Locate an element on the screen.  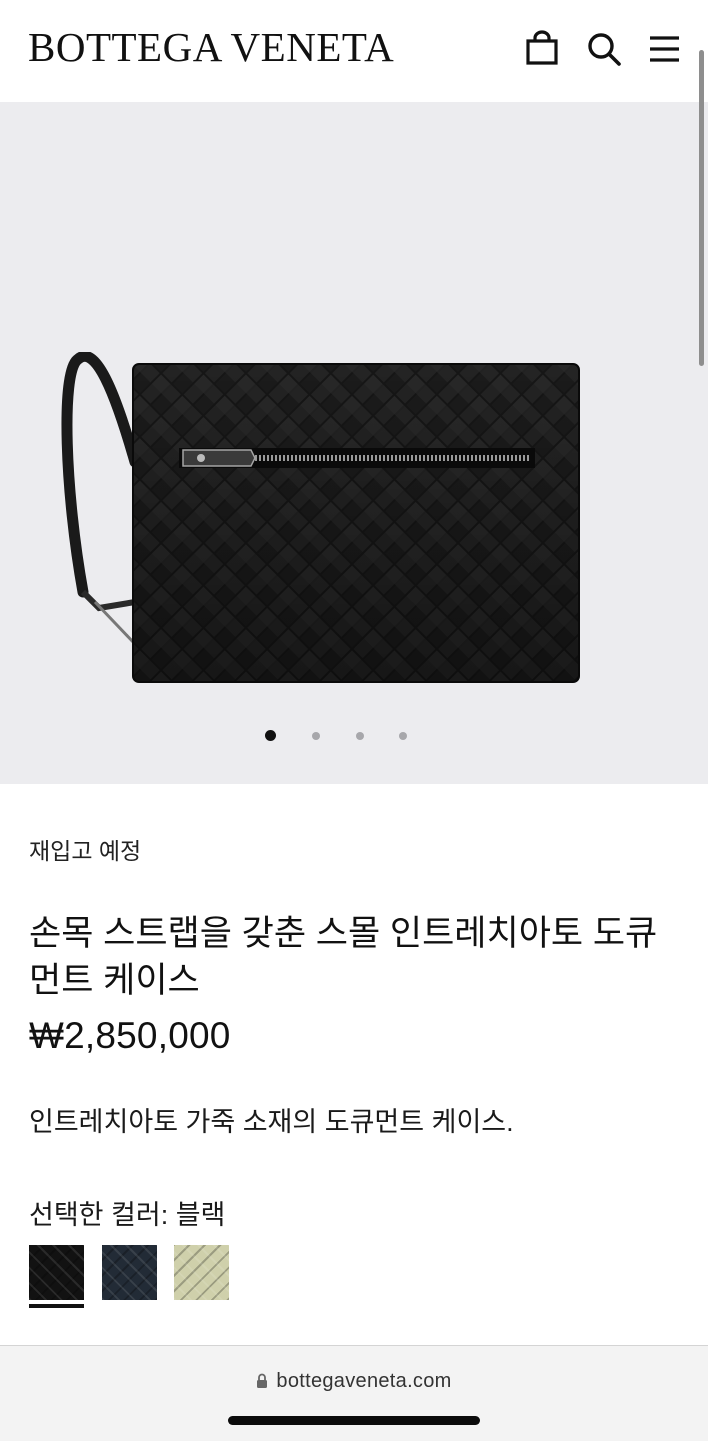
product-description: 인트레치아토 가죽 소재의 도큐먼트 케이스. is located at coordinates (271, 1122).